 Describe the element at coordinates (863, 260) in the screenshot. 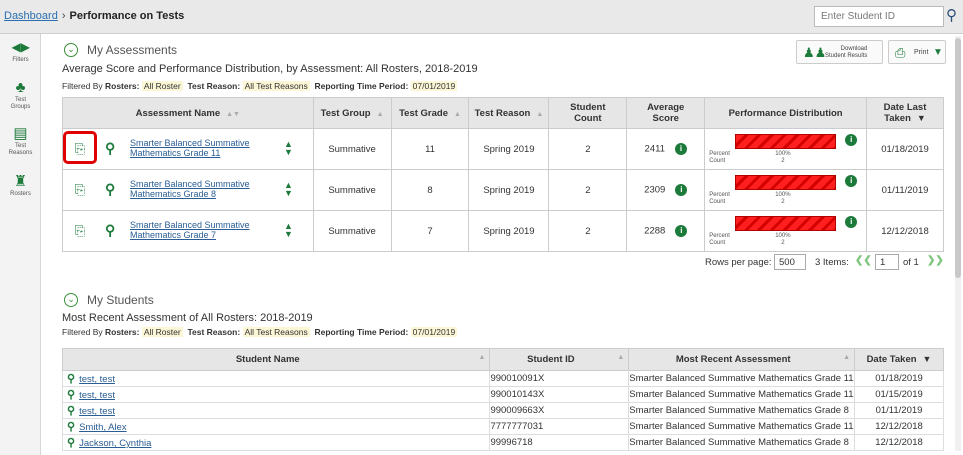

I see `prev-page-icon: ❮❮` at that location.